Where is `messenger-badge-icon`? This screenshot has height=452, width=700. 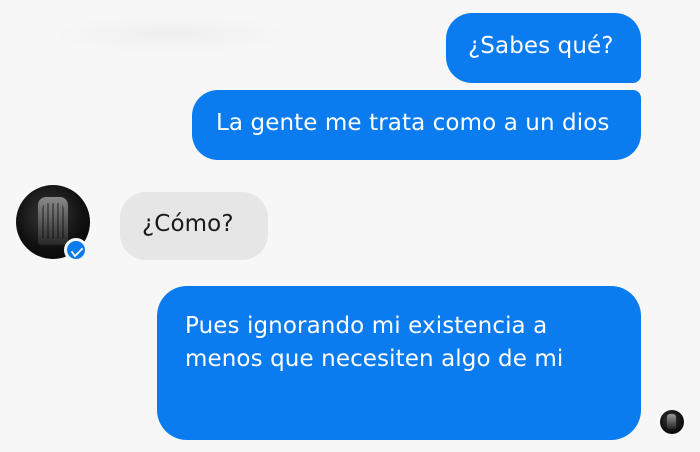
messenger-badge-icon is located at coordinates (76, 250).